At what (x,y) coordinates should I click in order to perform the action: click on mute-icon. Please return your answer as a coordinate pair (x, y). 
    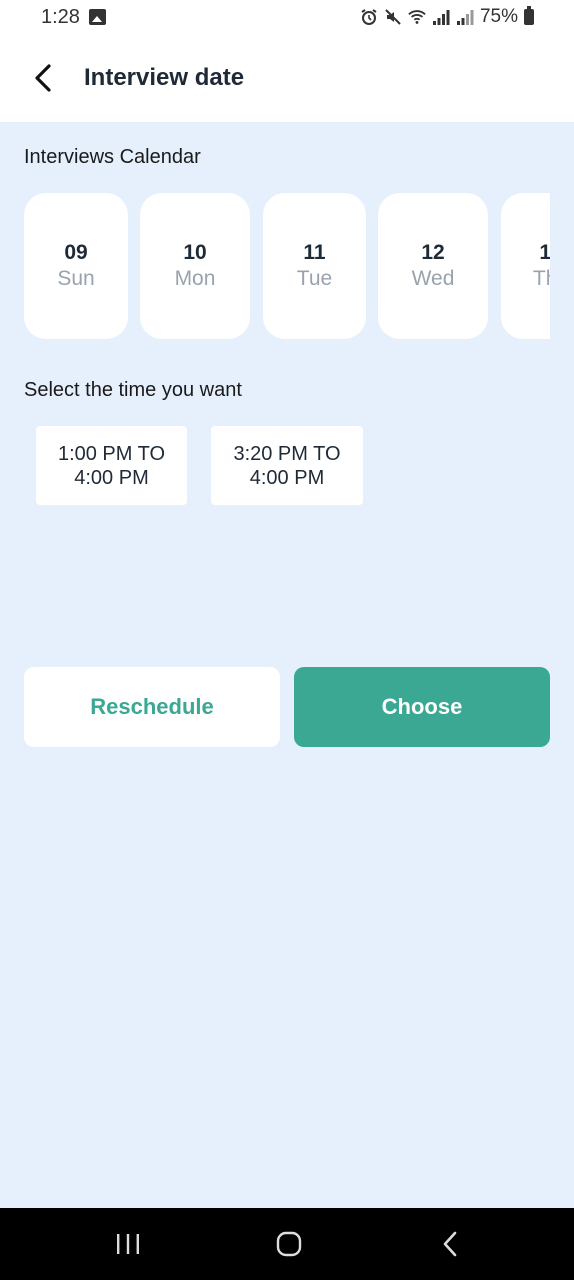
    Looking at the image, I should click on (393, 17).